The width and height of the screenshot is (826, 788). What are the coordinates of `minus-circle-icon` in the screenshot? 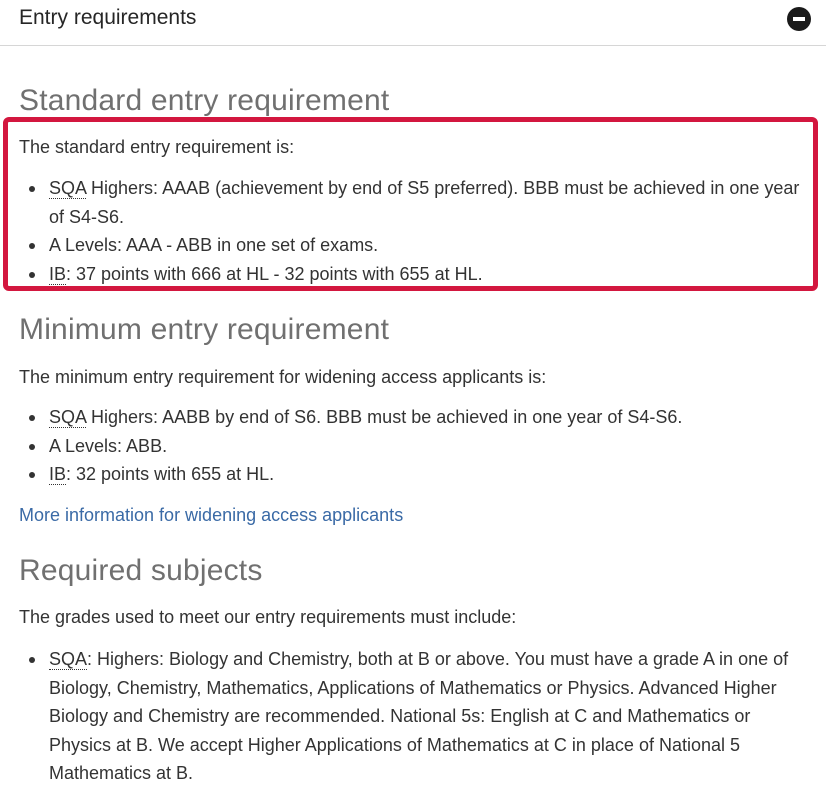 It's located at (799, 19).